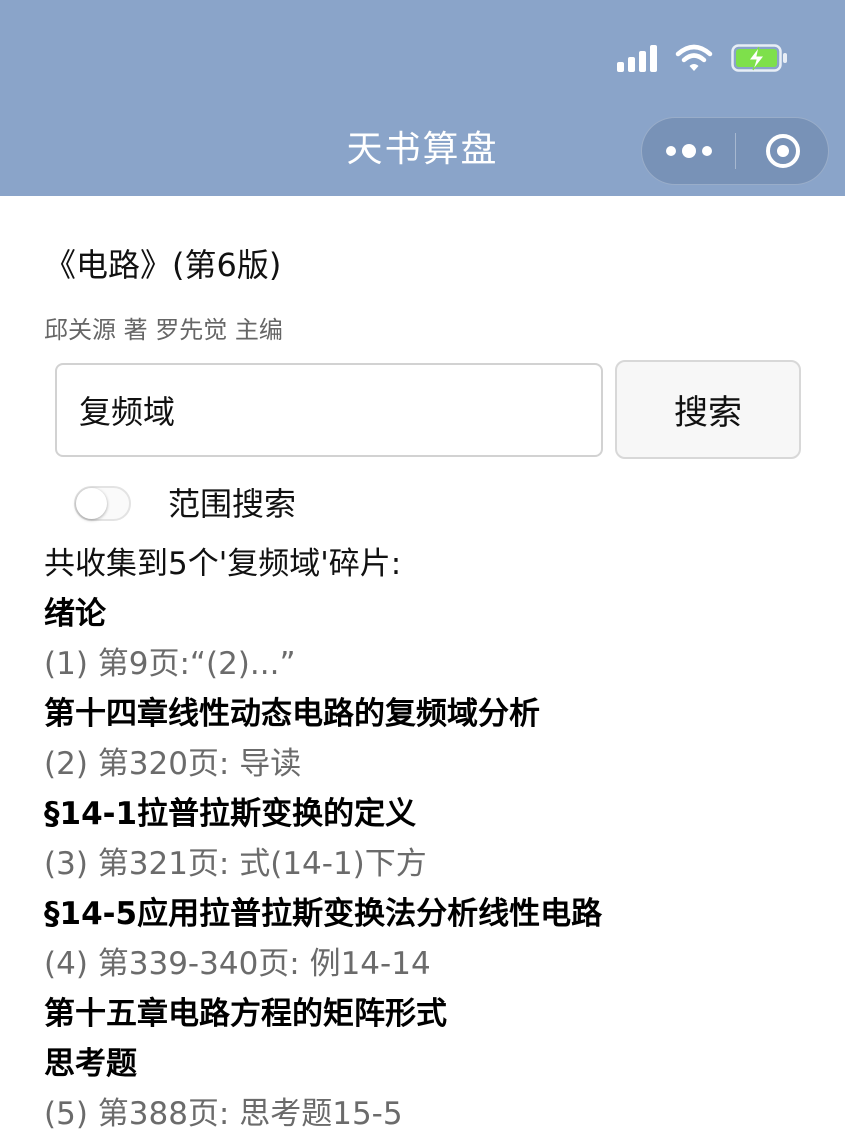 The height and width of the screenshot is (1139, 845). What do you see at coordinates (230, 814) in the screenshot?
I see `result-section-heading: §14-1拉普拉斯变换的定义` at bounding box center [230, 814].